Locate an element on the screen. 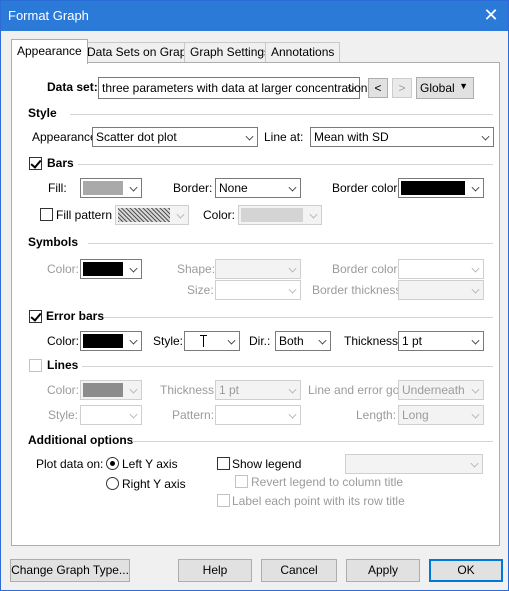 The height and width of the screenshot is (591, 509). lines-color-select is located at coordinates (111, 390).